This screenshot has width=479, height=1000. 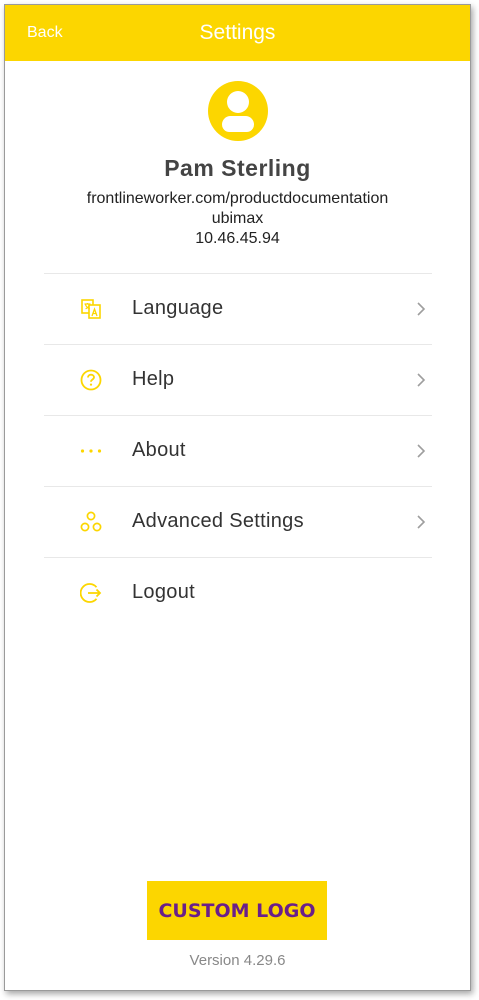 I want to click on custom-logo-text: CUSTOM LOGO, so click(x=237, y=910).